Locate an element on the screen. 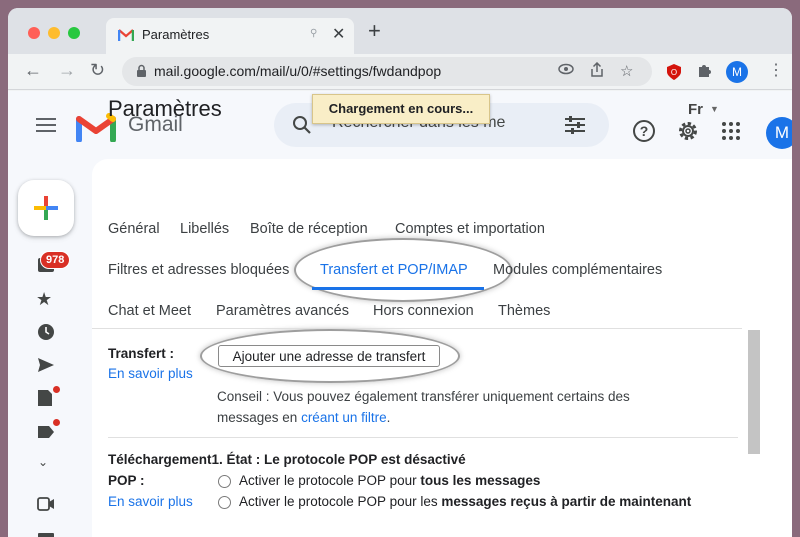 The height and width of the screenshot is (537, 800). tab-title: Paramètres is located at coordinates (176, 34).